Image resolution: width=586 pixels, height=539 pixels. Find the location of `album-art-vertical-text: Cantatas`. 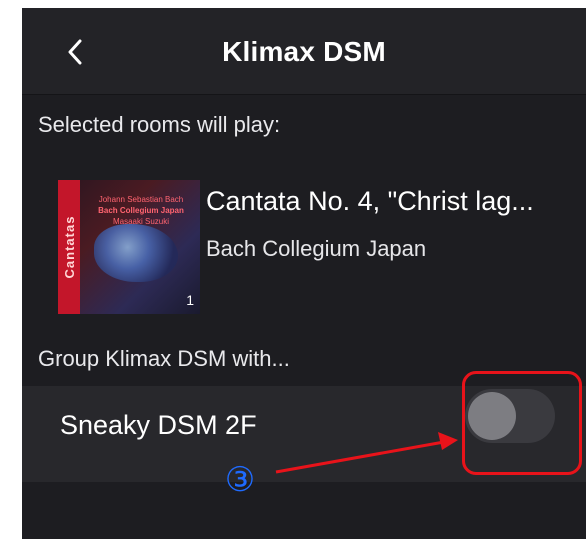

album-art-vertical-text: Cantatas is located at coordinates (69, 247).